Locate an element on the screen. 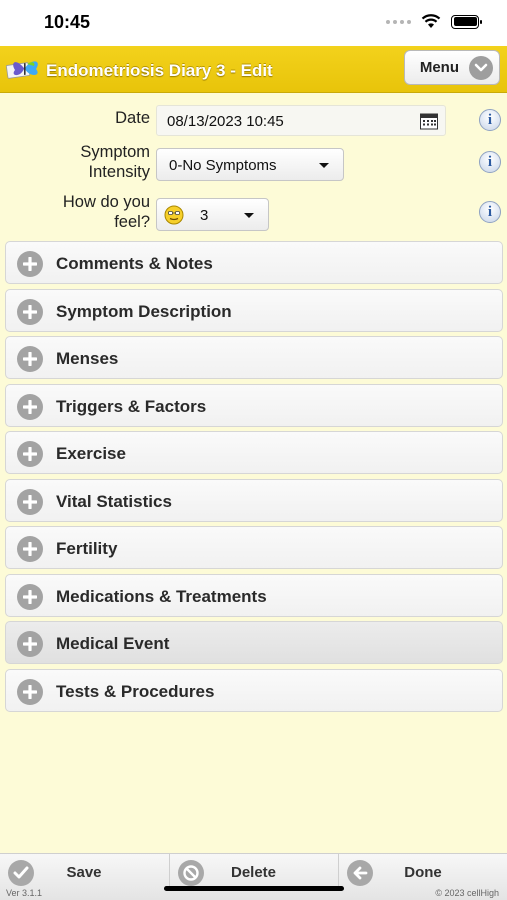 This screenshot has width=507, height=900. butterfly-logo-icon is located at coordinates (22, 70).